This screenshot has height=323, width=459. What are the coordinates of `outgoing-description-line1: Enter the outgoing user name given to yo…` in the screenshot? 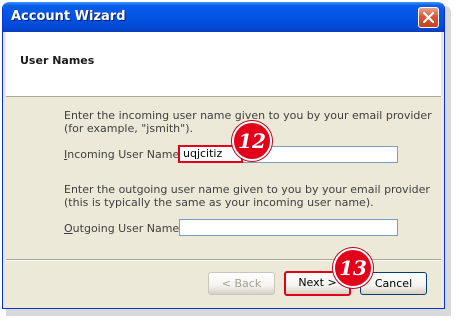 It's located at (247, 189).